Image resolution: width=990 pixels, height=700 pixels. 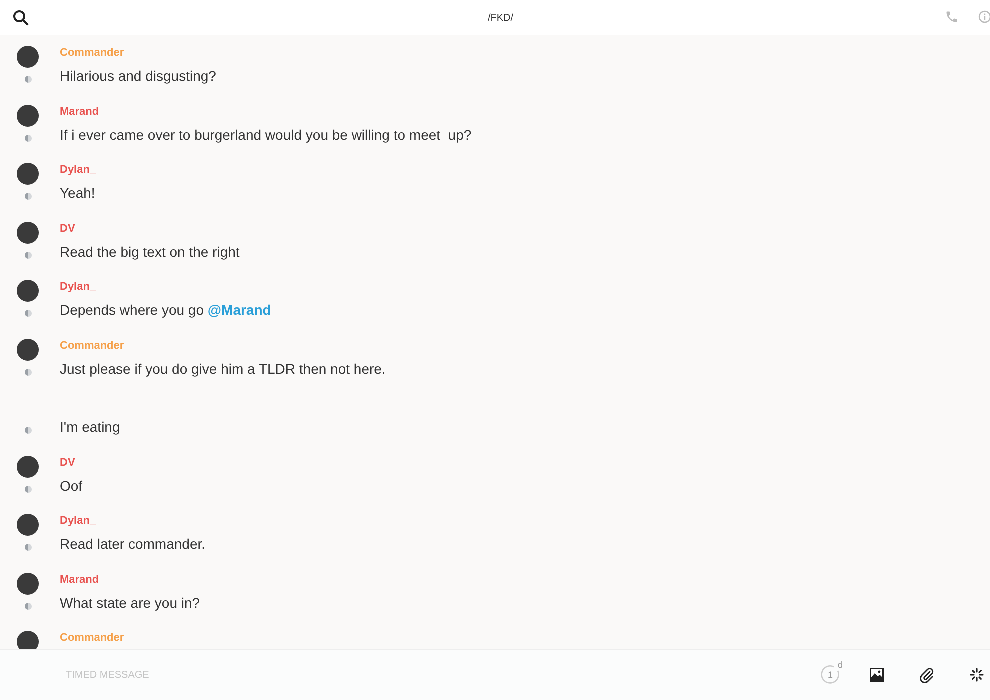 I want to click on message-text: Depends where you go @Marand, so click(x=166, y=310).